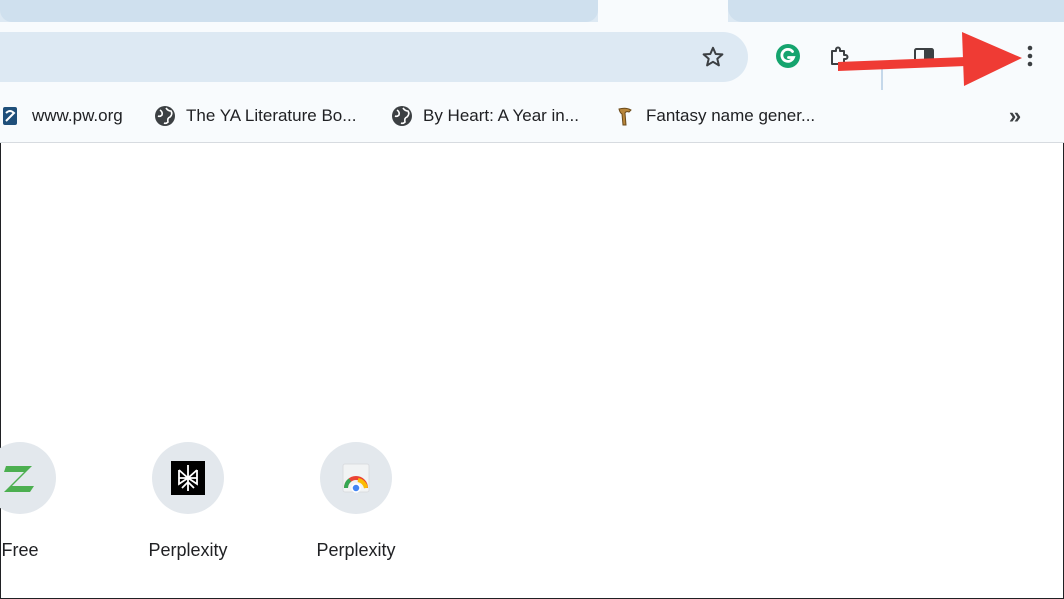 The width and height of the screenshot is (1064, 599). Describe the element at coordinates (11, 116) in the screenshot. I see `pw-org-favicon` at that location.